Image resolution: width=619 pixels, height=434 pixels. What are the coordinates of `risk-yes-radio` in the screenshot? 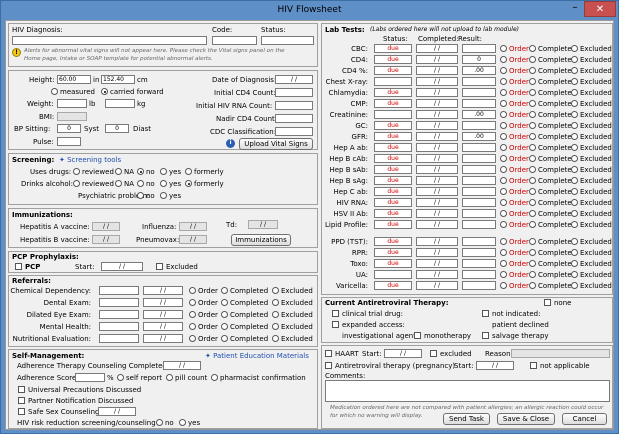 It's located at (182, 422).